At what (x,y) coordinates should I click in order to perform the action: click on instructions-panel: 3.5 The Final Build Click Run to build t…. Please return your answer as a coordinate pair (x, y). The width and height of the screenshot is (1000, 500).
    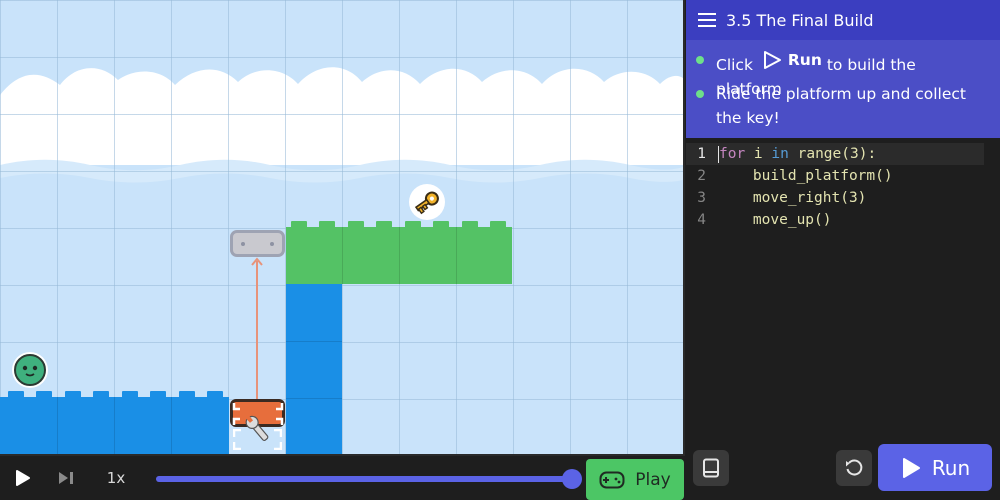
    Looking at the image, I should click on (843, 69).